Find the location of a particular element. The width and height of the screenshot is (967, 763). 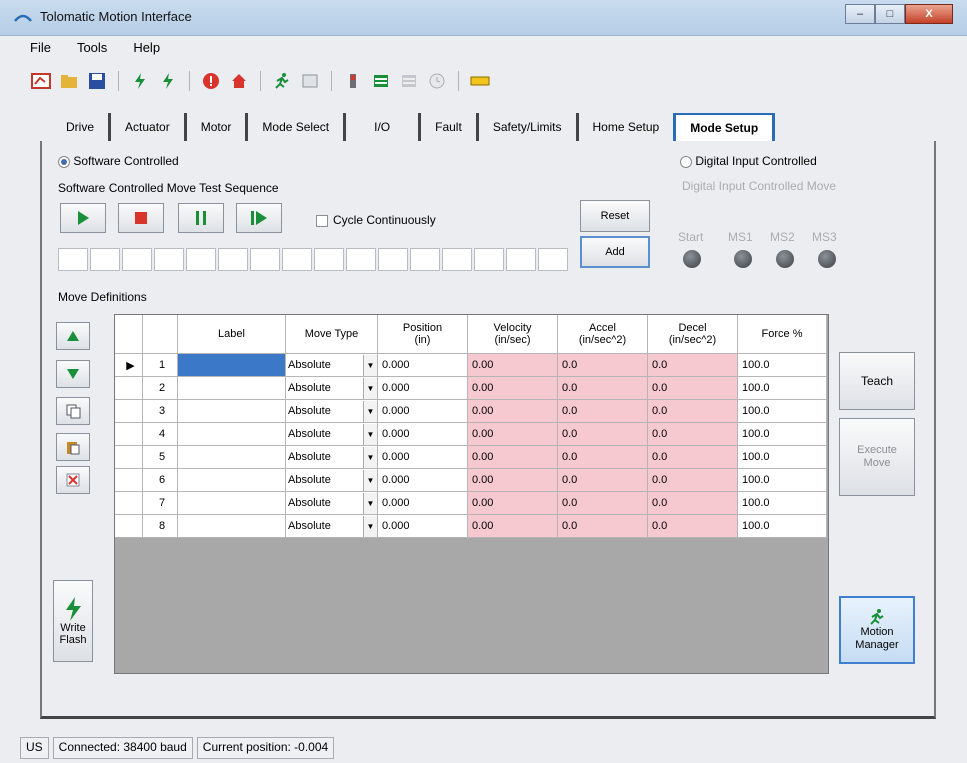

software-controlled-radio: Software Controlled is located at coordinates (118, 161).